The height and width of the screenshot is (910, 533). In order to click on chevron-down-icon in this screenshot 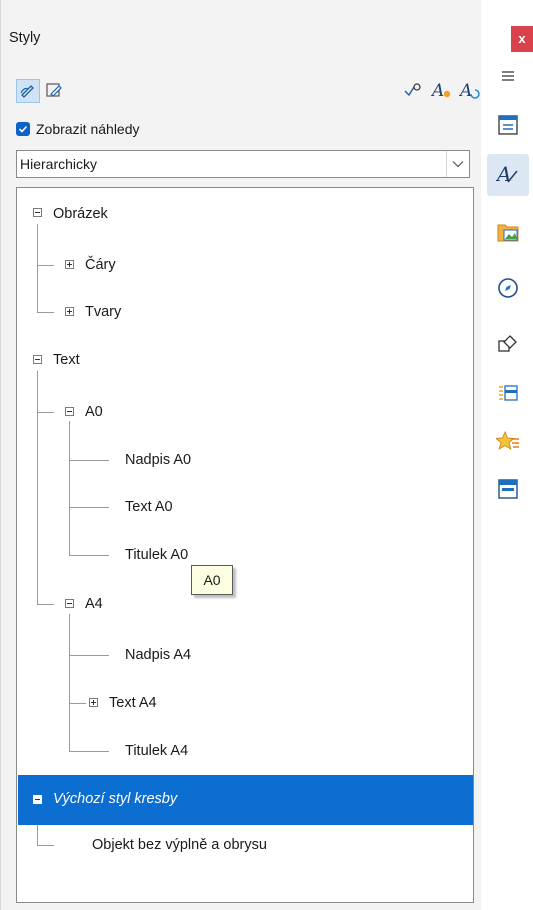, I will do `click(457, 164)`.